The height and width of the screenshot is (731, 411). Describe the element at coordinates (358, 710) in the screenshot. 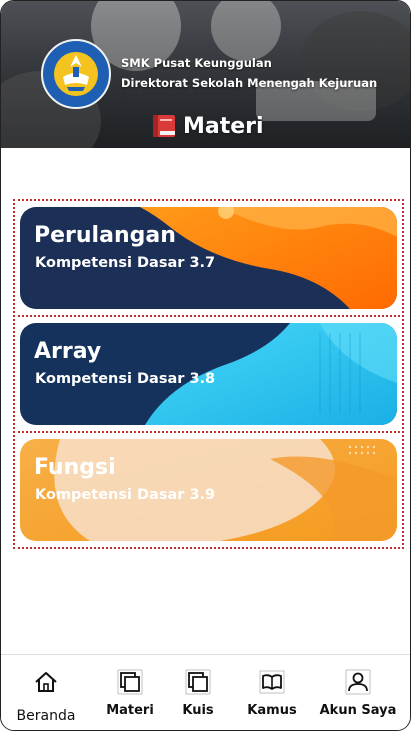

I see `nav-label: Akun Saya` at that location.